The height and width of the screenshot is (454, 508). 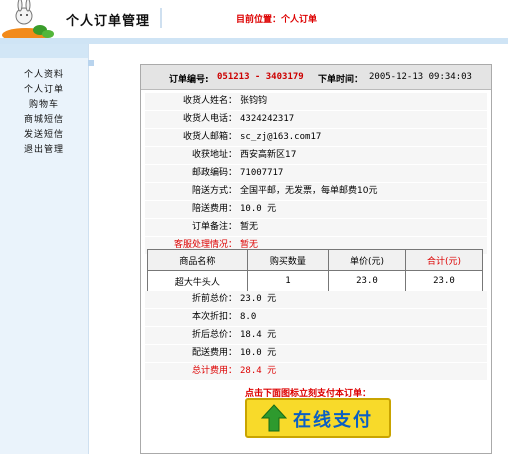 What do you see at coordinates (108, 21) in the screenshot?
I see `page-title: 个人订单管理` at bounding box center [108, 21].